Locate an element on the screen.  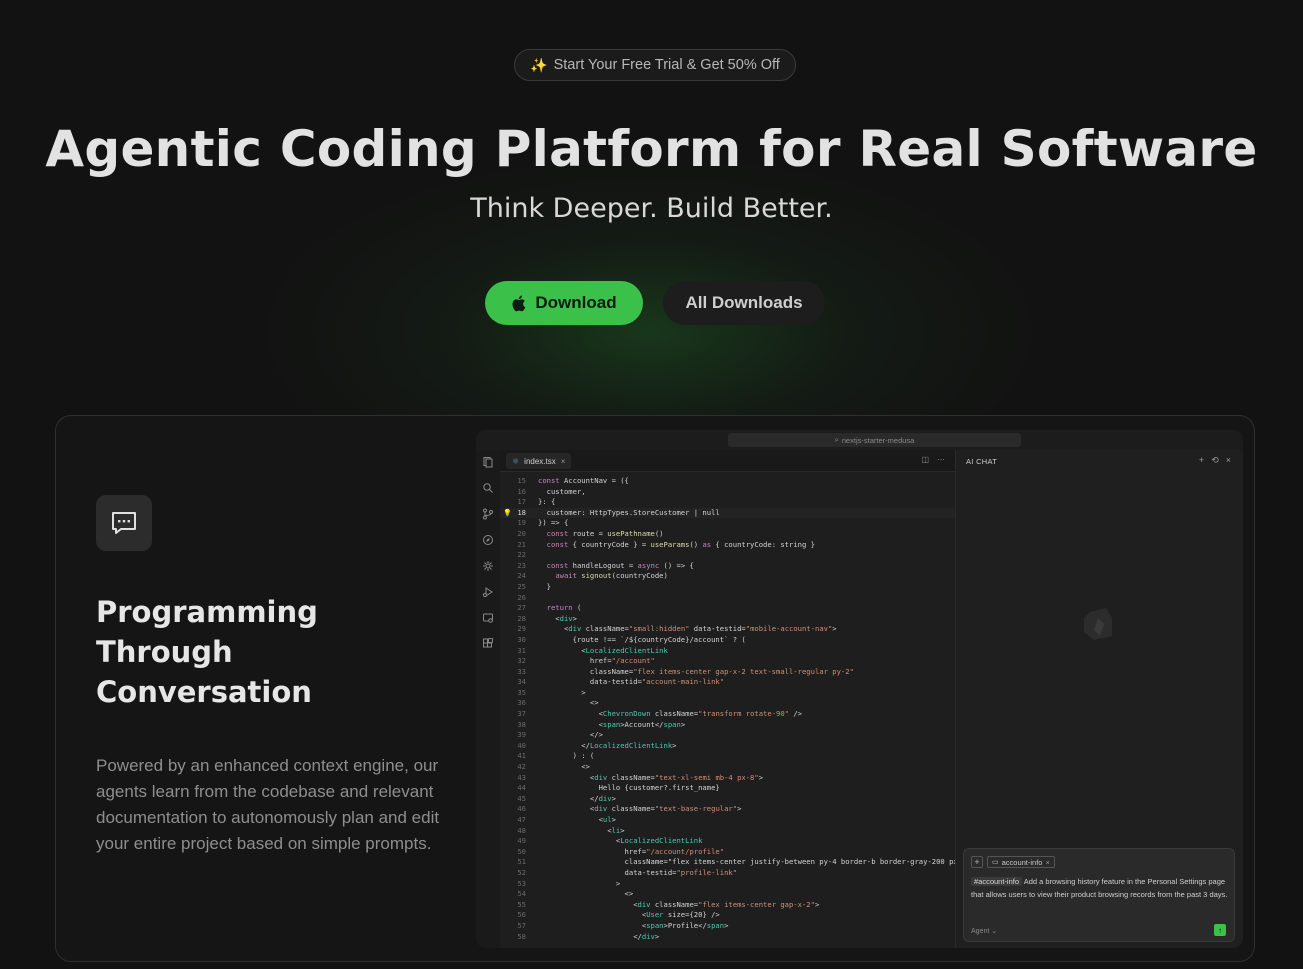
source-control-icon is located at coordinates (488, 514).